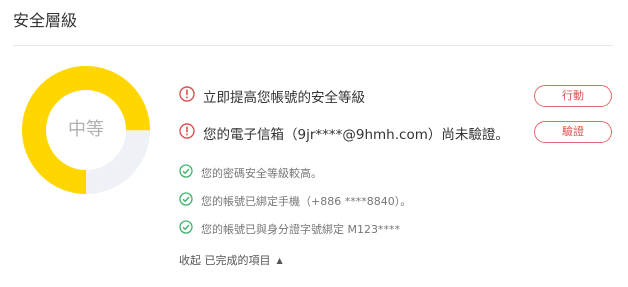 The image size is (628, 287). Describe the element at coordinates (279, 260) in the screenshot. I see `caret-up-icon: ▲` at that location.